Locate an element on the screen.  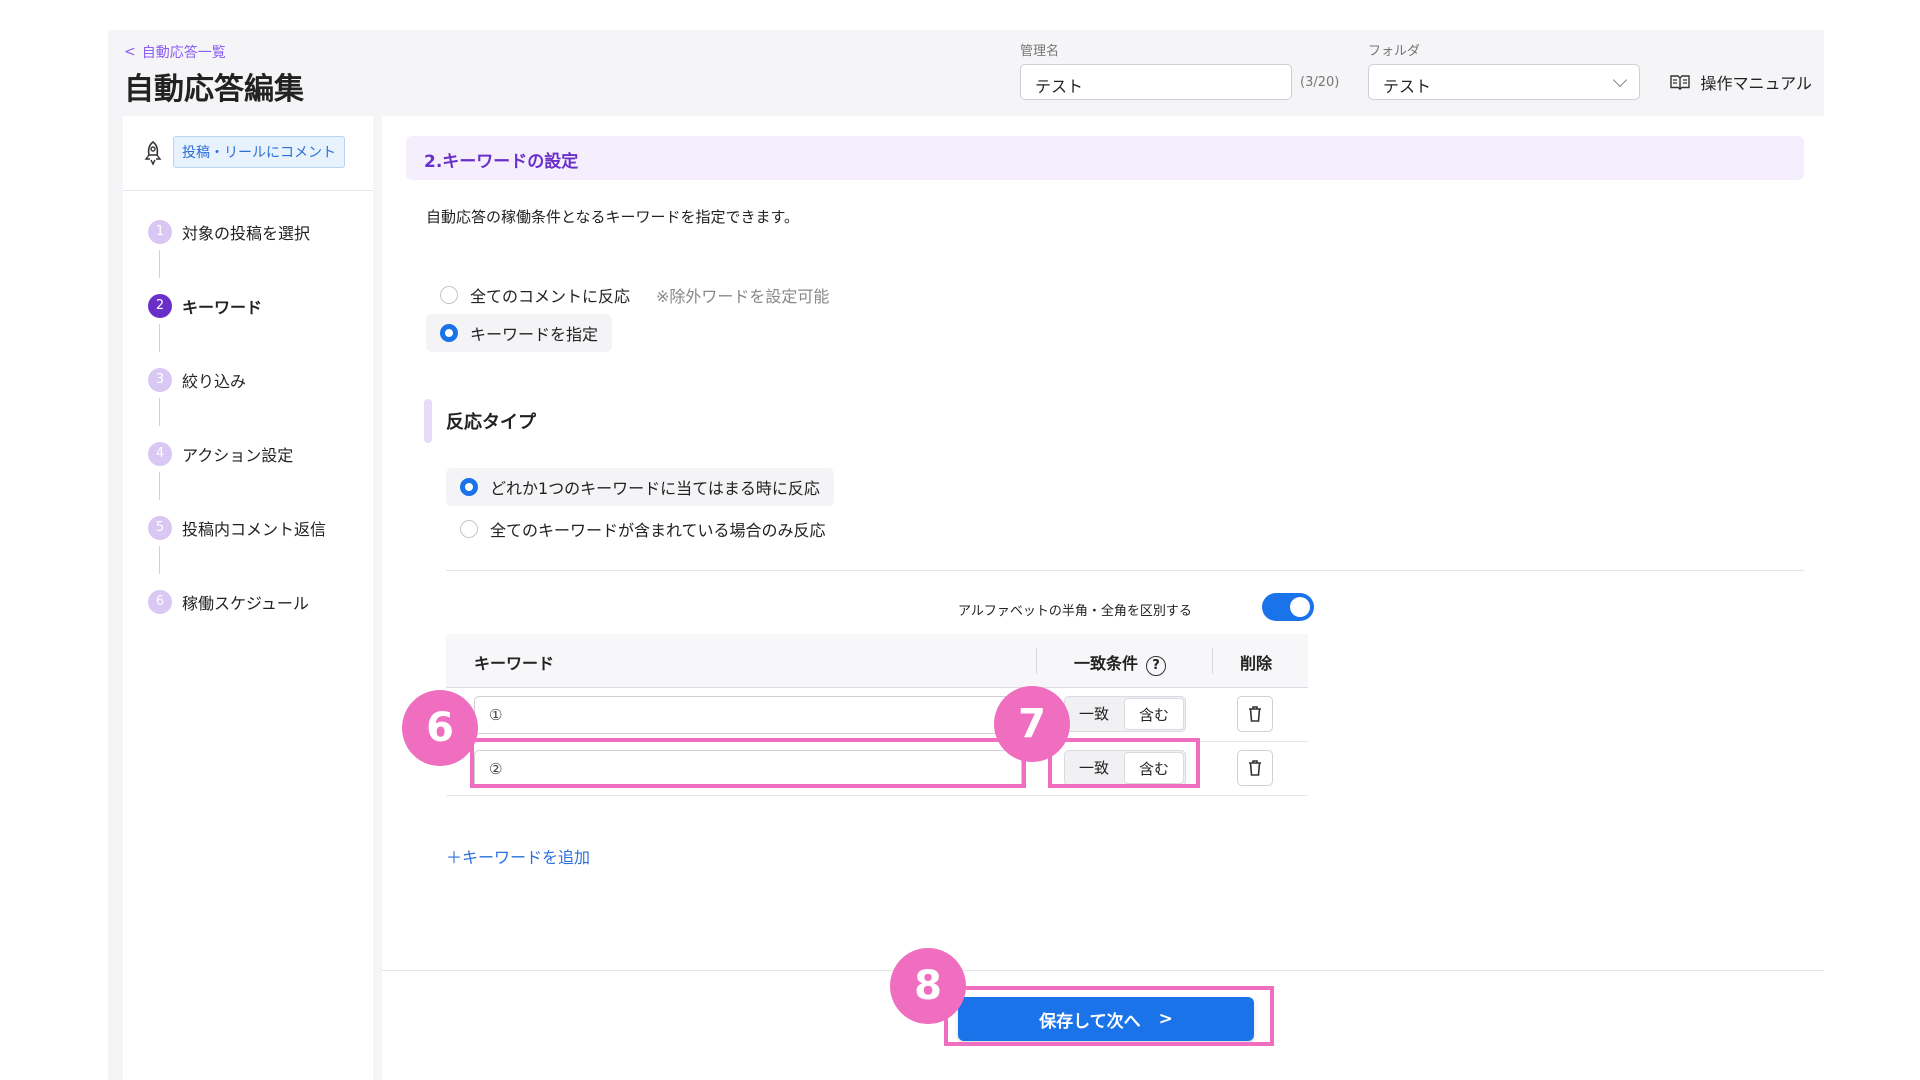
step-item-3: 3 絞り込み is located at coordinates (197, 380).